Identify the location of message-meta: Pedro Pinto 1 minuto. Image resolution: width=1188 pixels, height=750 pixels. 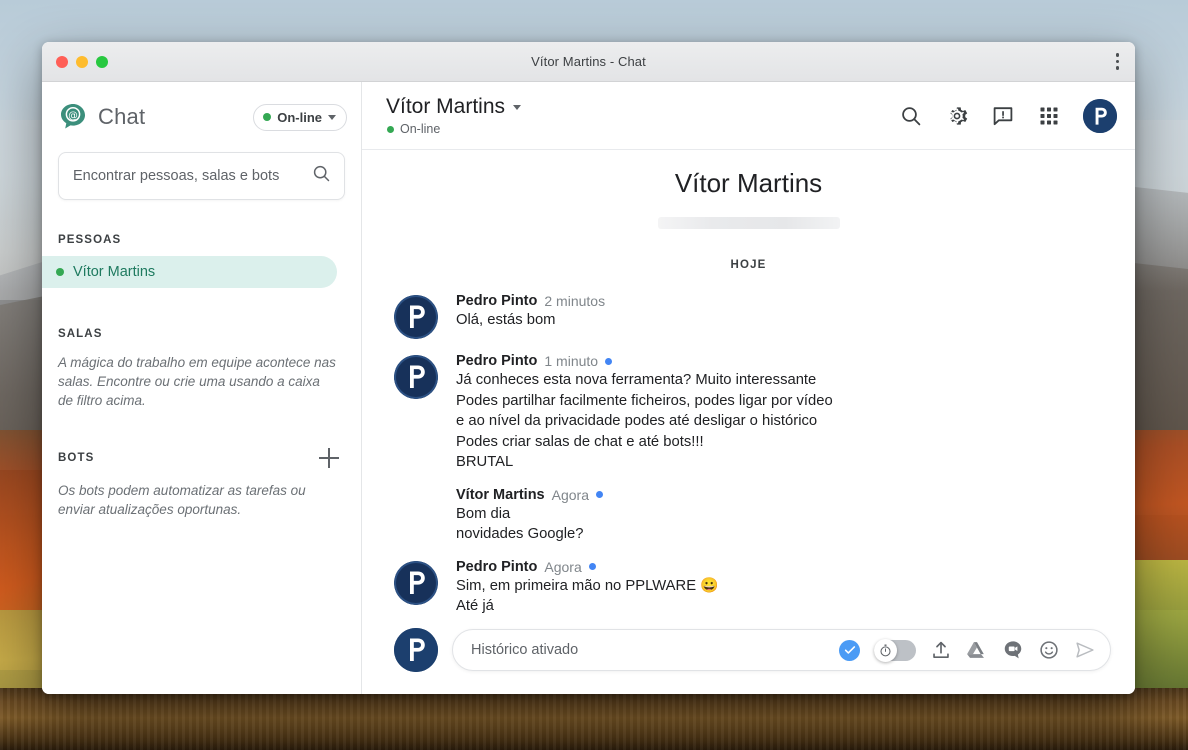
(644, 361).